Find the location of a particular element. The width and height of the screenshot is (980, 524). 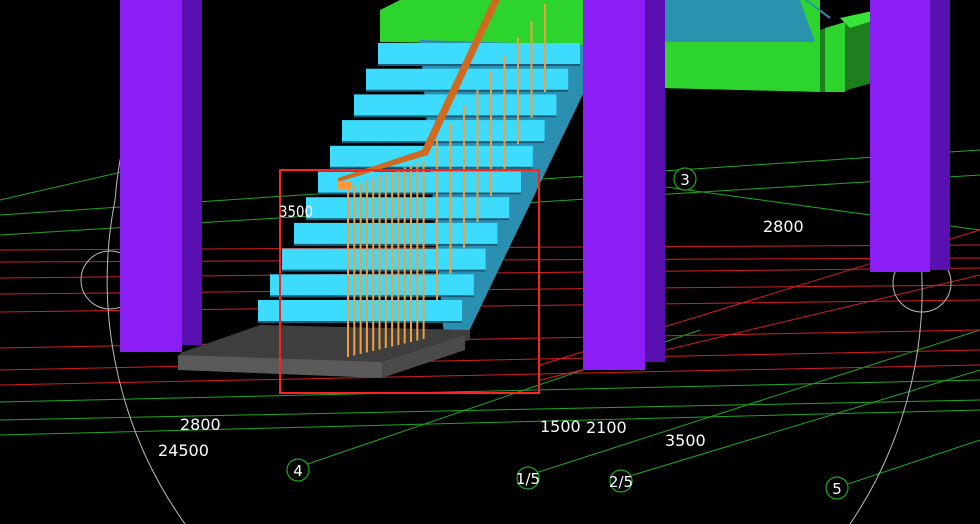

dim-2100: 2100 is located at coordinates (606, 427).